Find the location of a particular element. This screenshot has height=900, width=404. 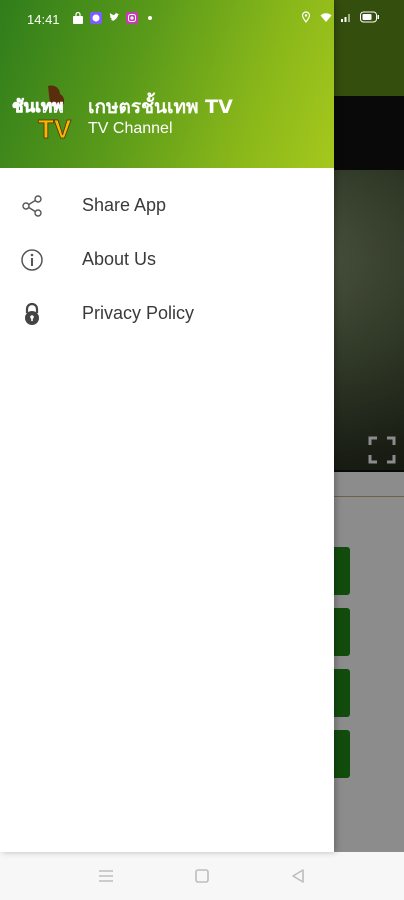

instagram-icon is located at coordinates (132, 18).